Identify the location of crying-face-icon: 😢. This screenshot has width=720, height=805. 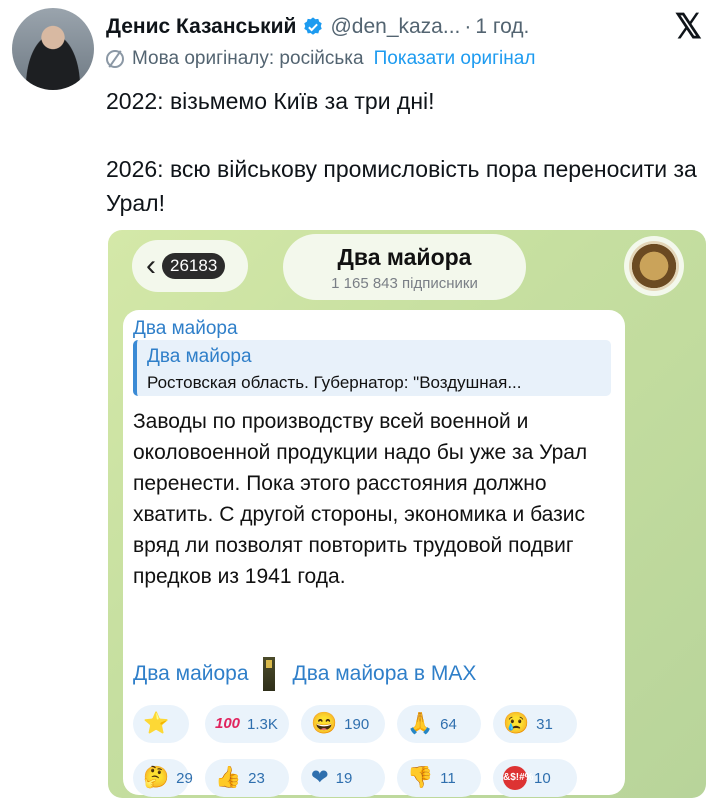
(516, 723).